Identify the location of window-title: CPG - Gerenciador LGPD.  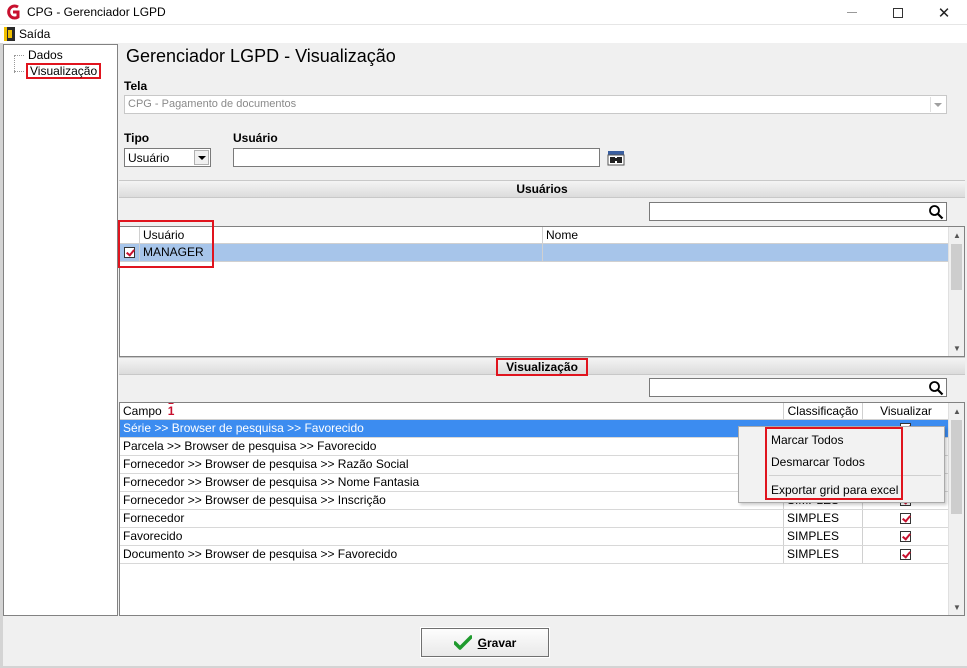
(96, 12).